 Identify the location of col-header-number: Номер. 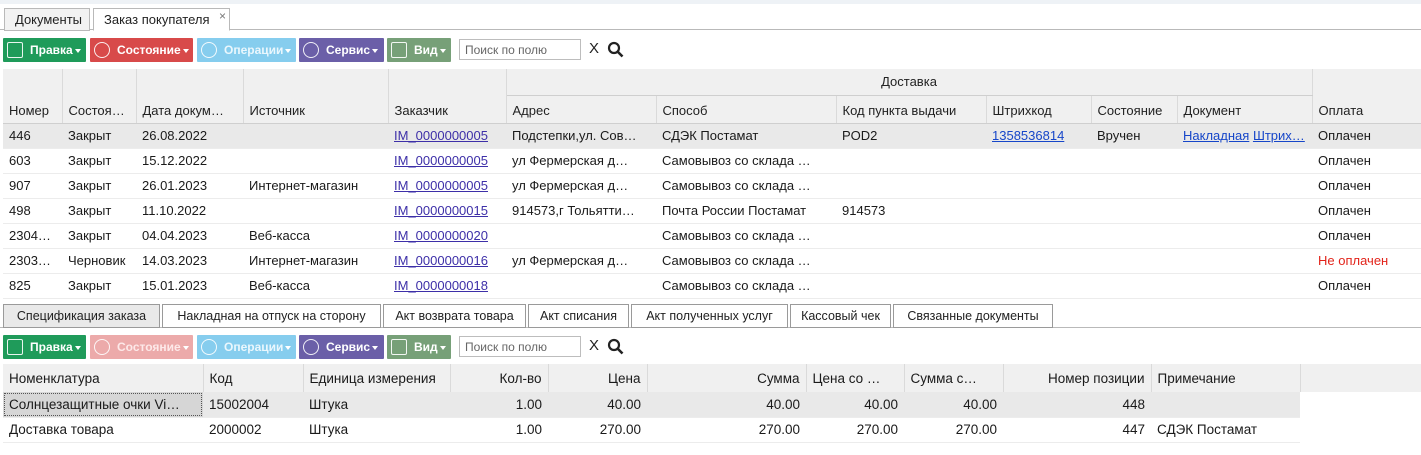
(33, 96).